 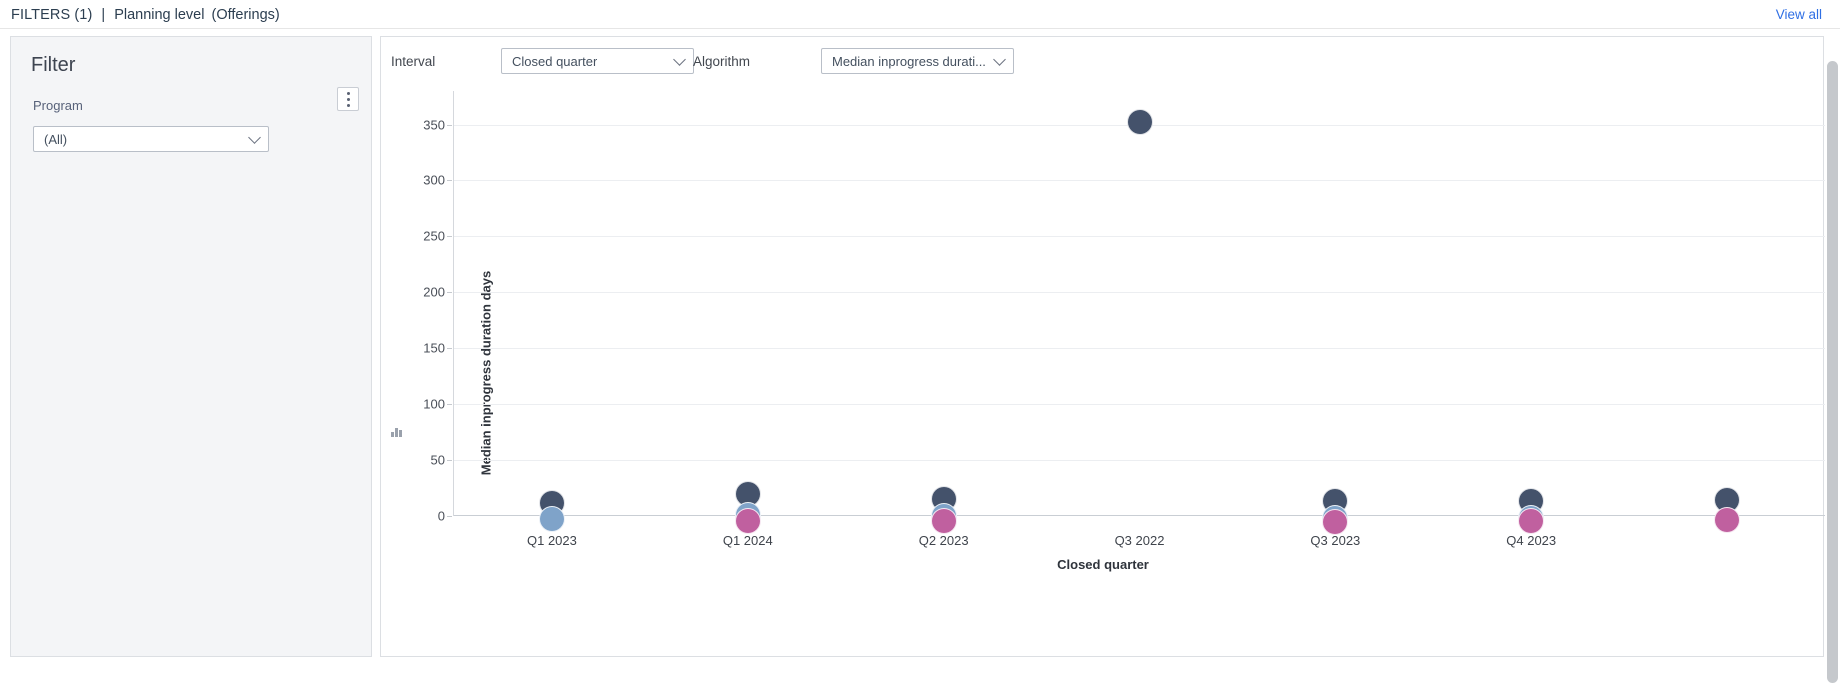 I want to click on x-axis-title: Closed quarter, so click(x=1103, y=564).